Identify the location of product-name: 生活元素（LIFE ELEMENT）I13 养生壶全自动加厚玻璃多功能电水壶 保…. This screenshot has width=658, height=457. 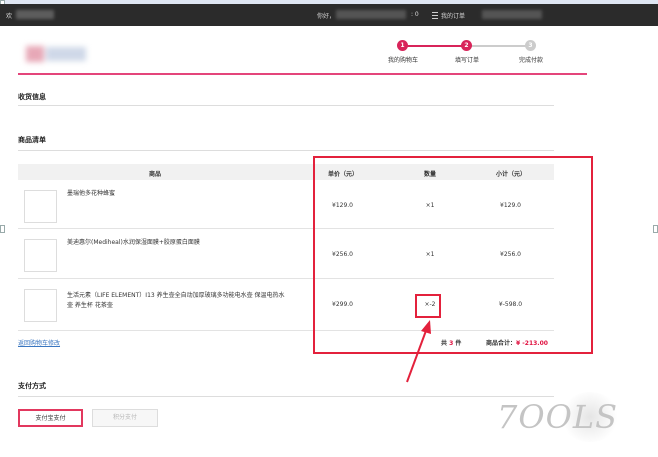
(177, 301).